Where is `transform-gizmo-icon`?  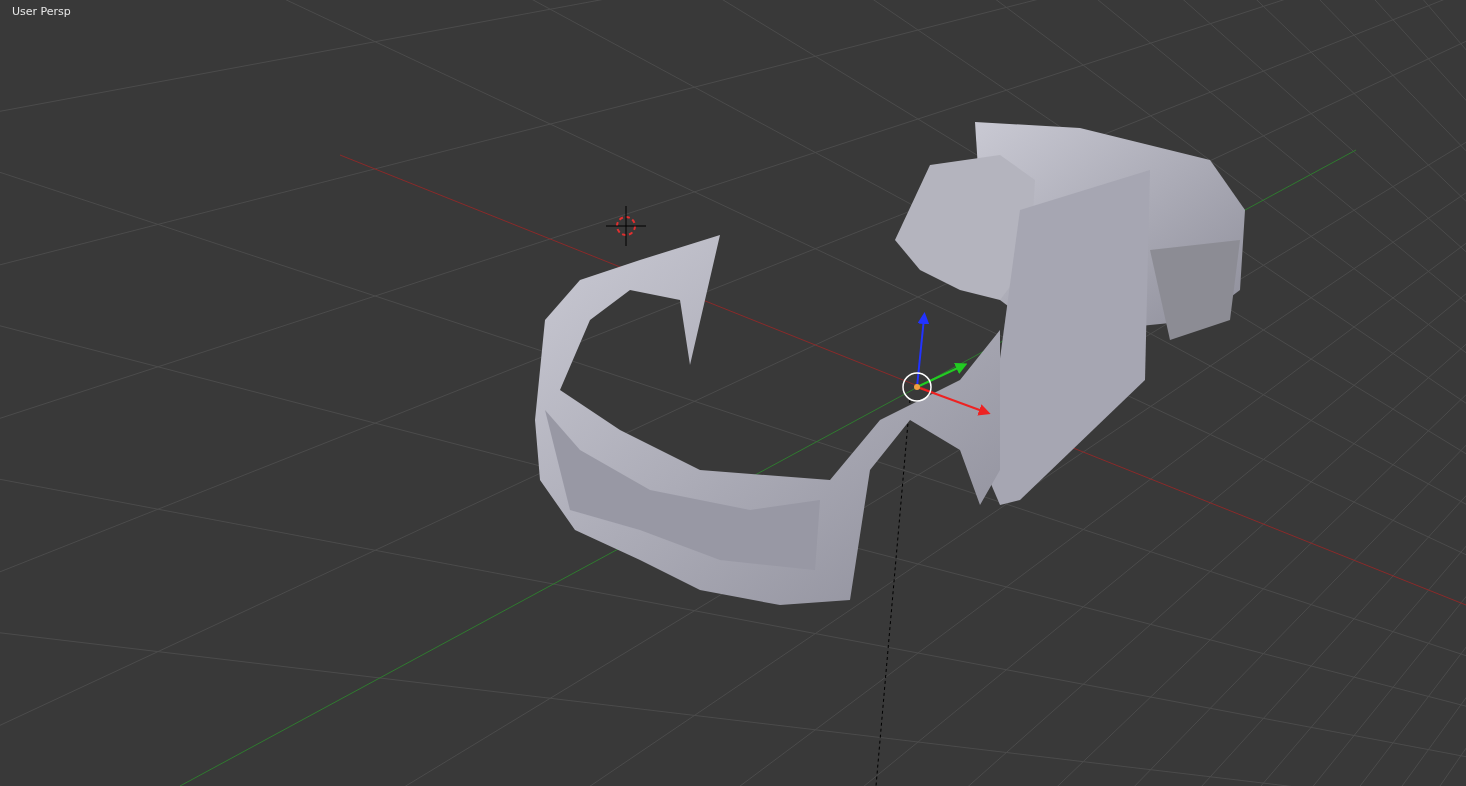 transform-gizmo-icon is located at coordinates (946, 364).